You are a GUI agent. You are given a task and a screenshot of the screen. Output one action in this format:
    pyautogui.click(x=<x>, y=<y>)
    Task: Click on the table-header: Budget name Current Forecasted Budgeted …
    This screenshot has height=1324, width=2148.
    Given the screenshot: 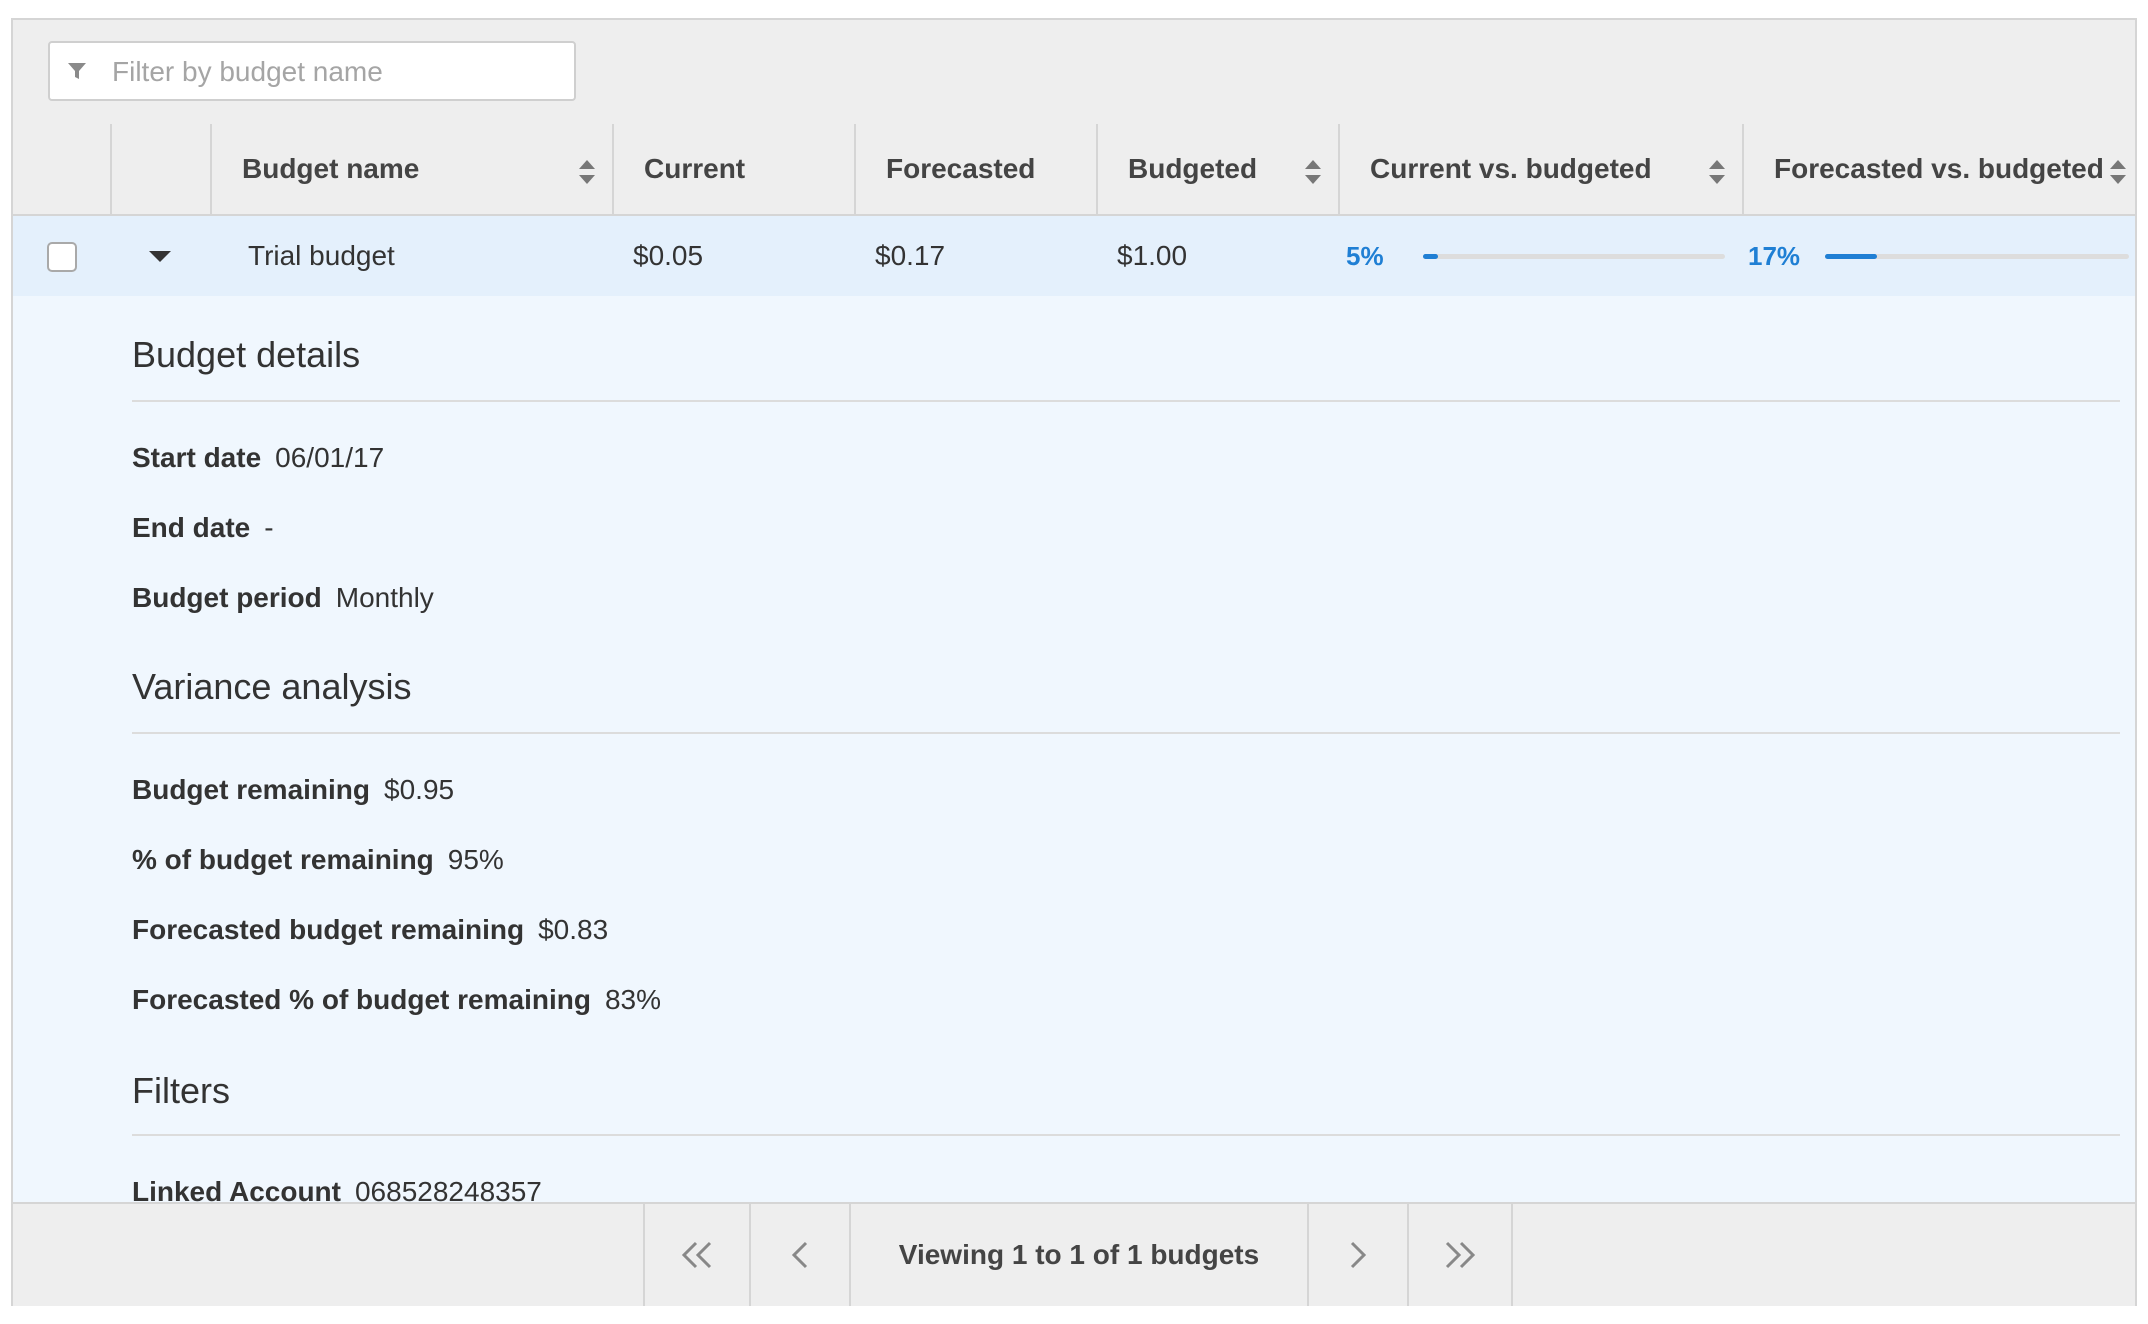 What is the action you would take?
    pyautogui.click(x=1074, y=170)
    